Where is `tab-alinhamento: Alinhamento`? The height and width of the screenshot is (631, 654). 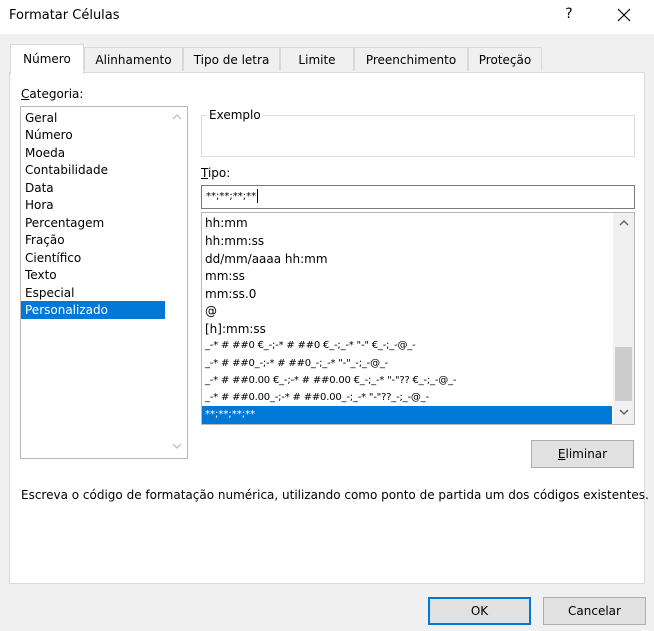
tab-alinhamento: Alinhamento is located at coordinates (133, 59).